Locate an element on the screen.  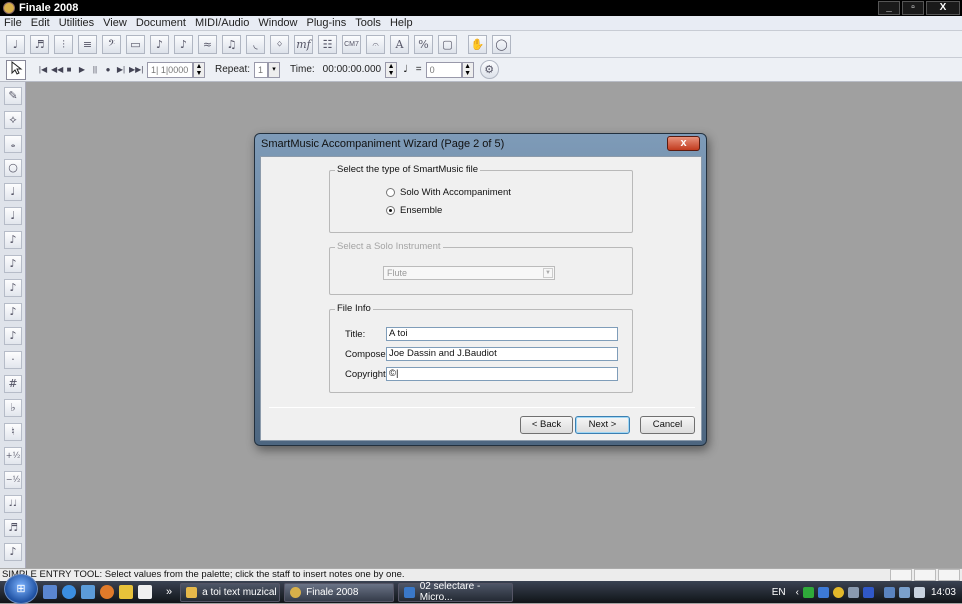
tempo-unit-spinner: ▲ ▼ is located at coordinates (391, 69).